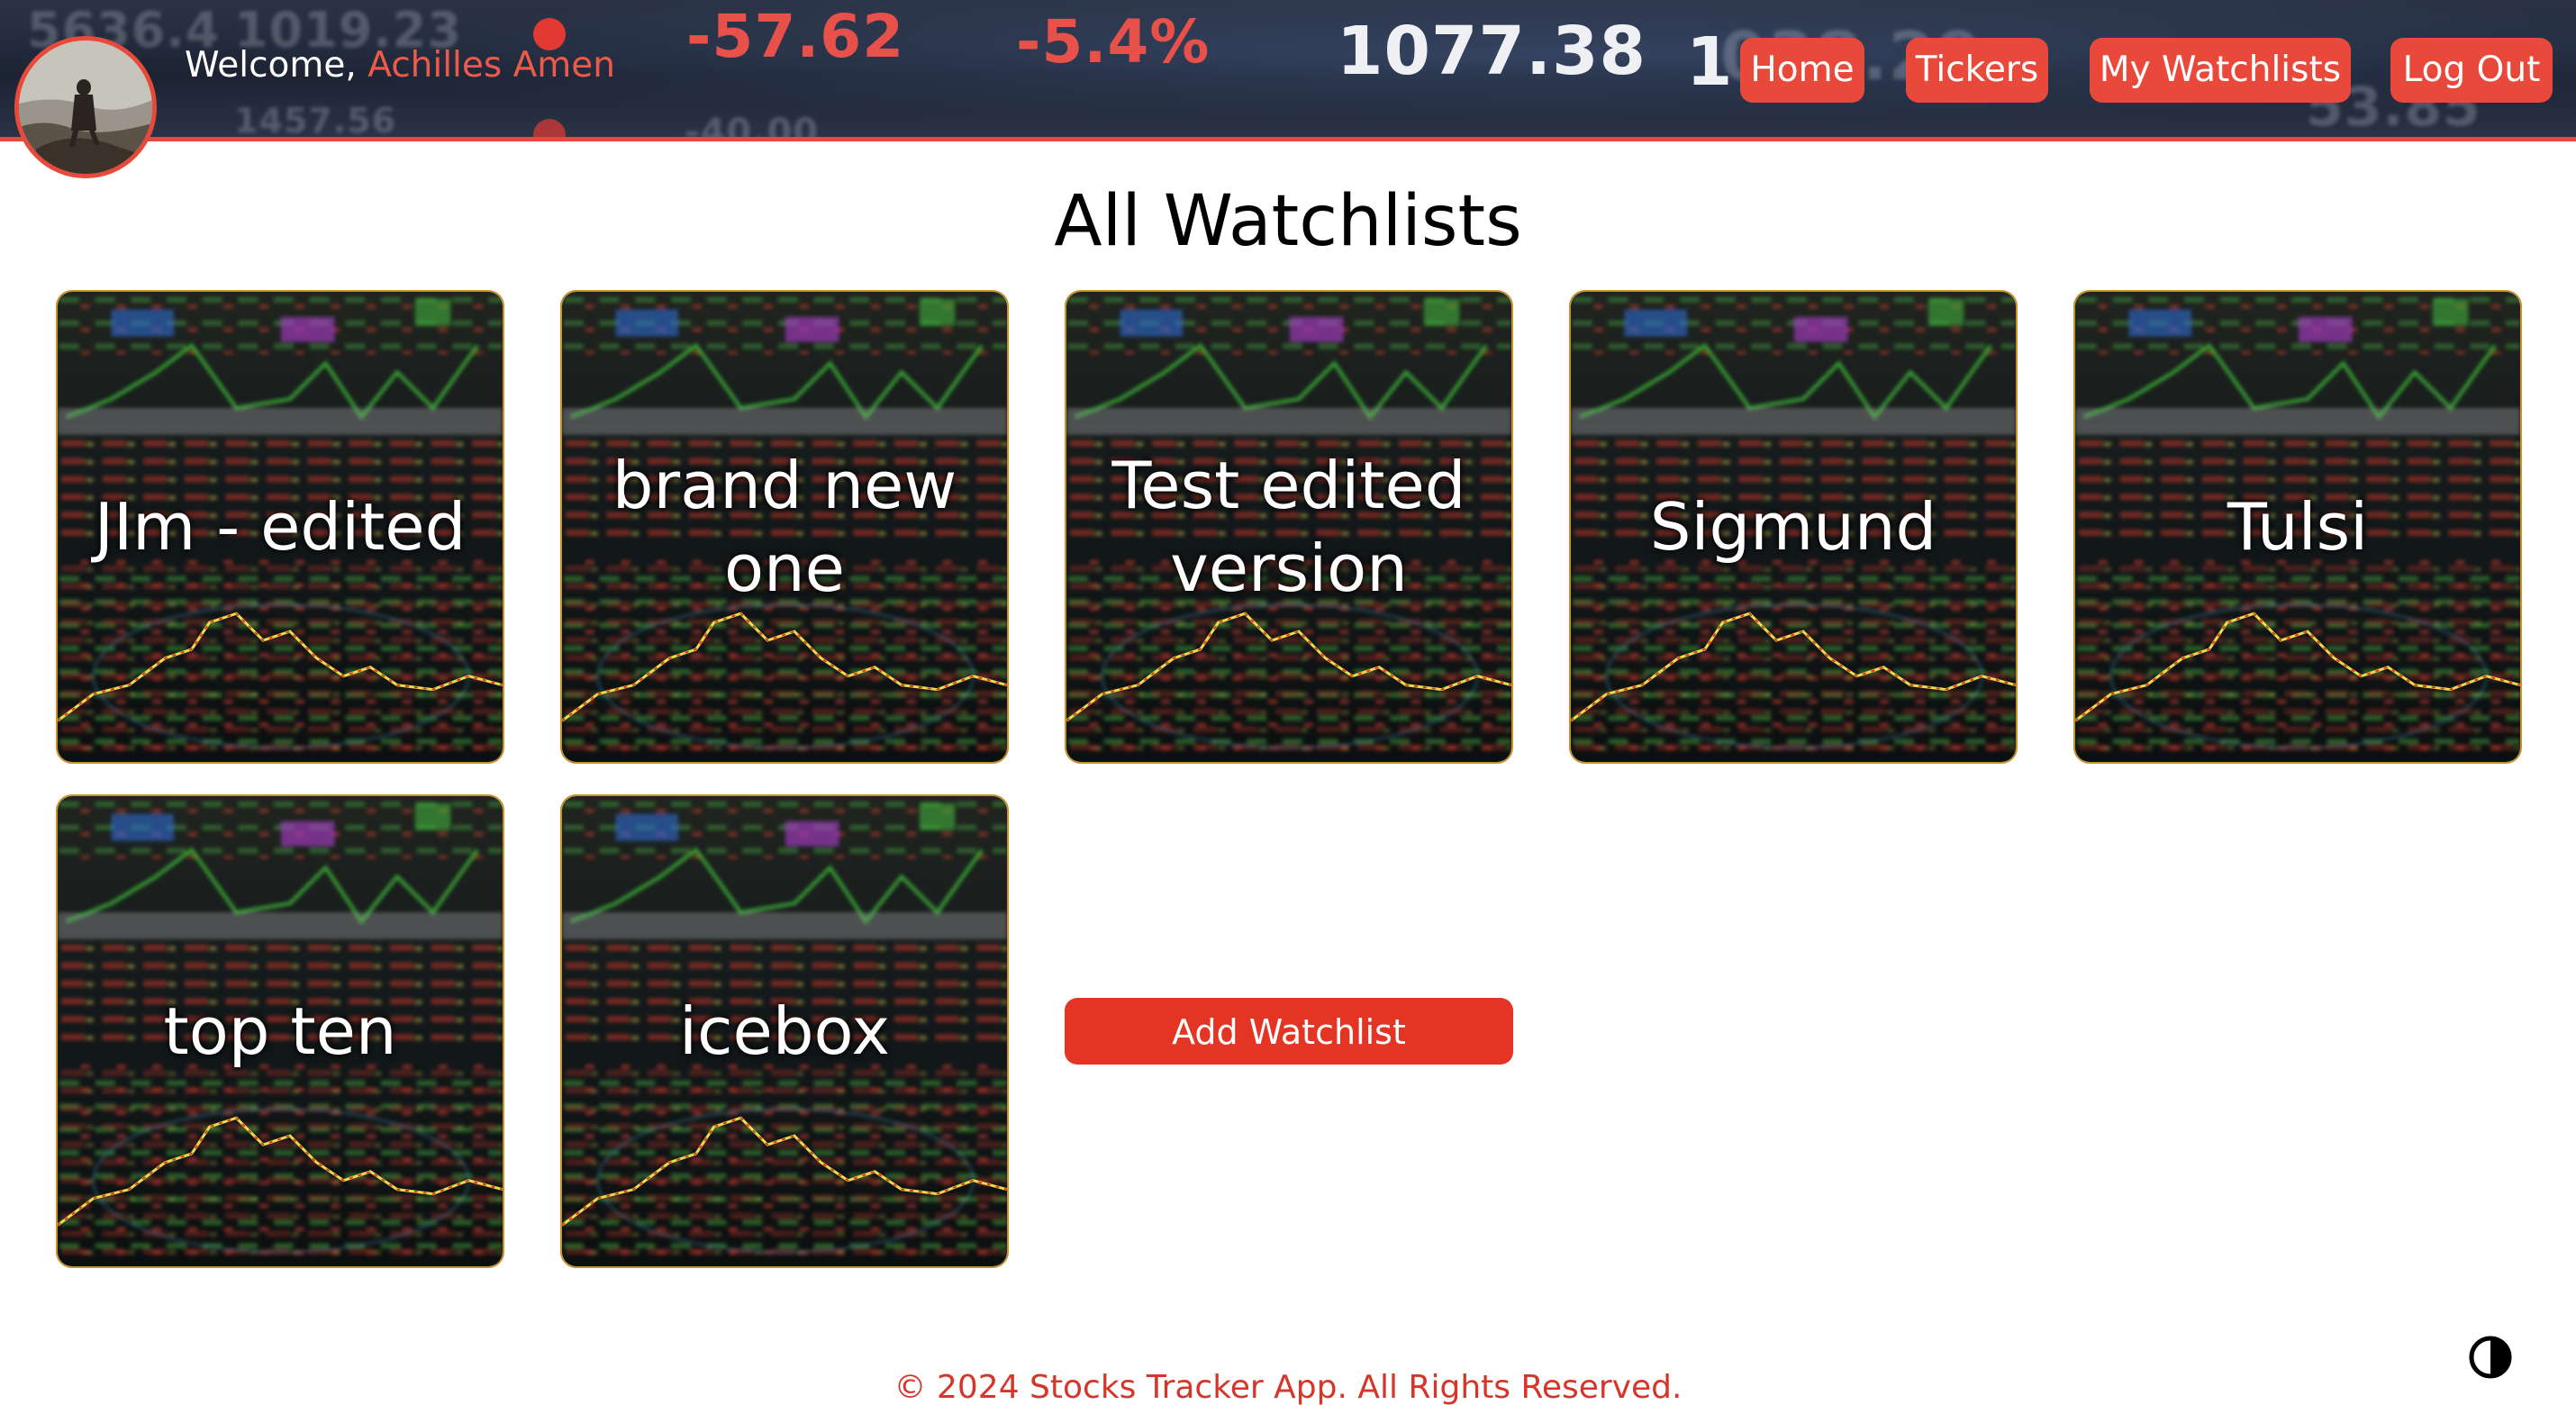 The height and width of the screenshot is (1423, 2576). I want to click on nav-my-watchlists-button: My Watchlists, so click(2220, 70).